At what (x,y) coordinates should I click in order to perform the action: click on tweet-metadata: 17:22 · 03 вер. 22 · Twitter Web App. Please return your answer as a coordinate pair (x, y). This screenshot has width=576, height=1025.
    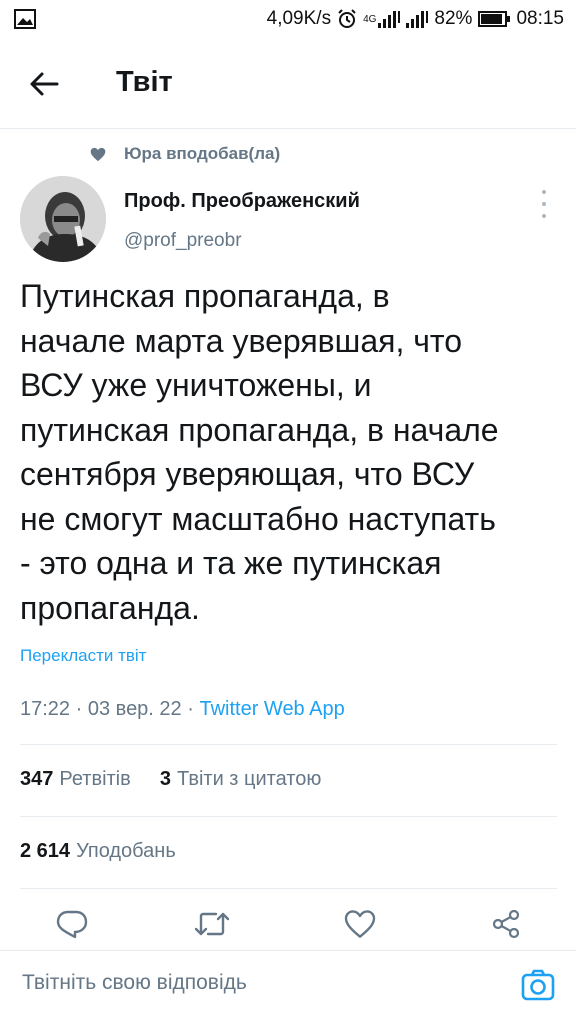
    Looking at the image, I should click on (182, 709).